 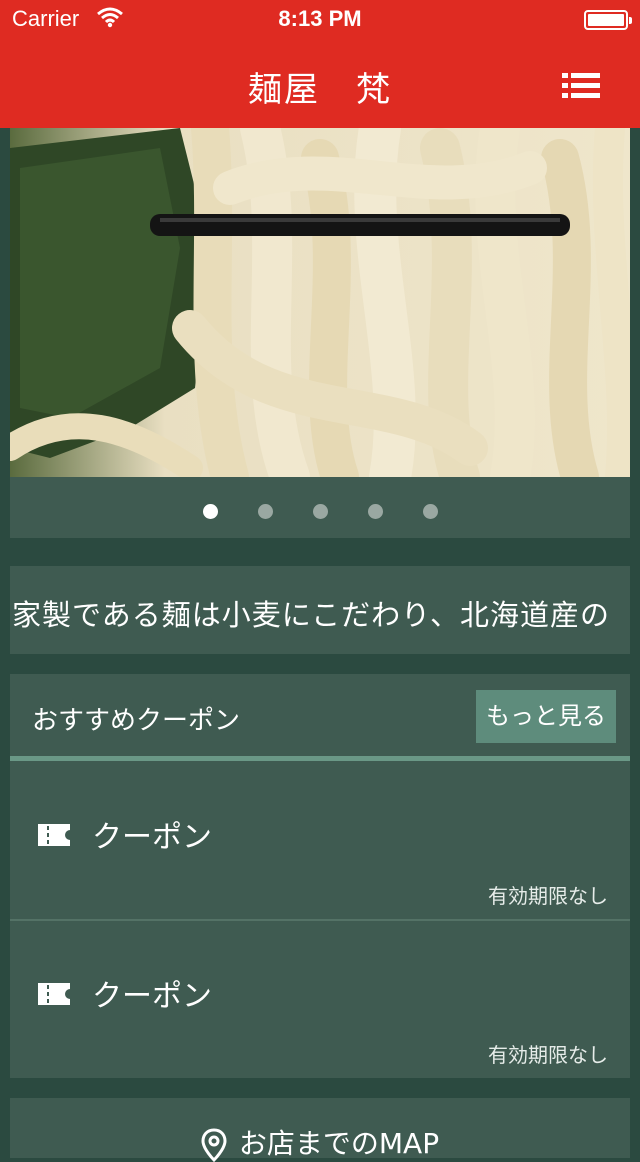 What do you see at coordinates (581, 86) in the screenshot?
I see `list-menu-icon` at bounding box center [581, 86].